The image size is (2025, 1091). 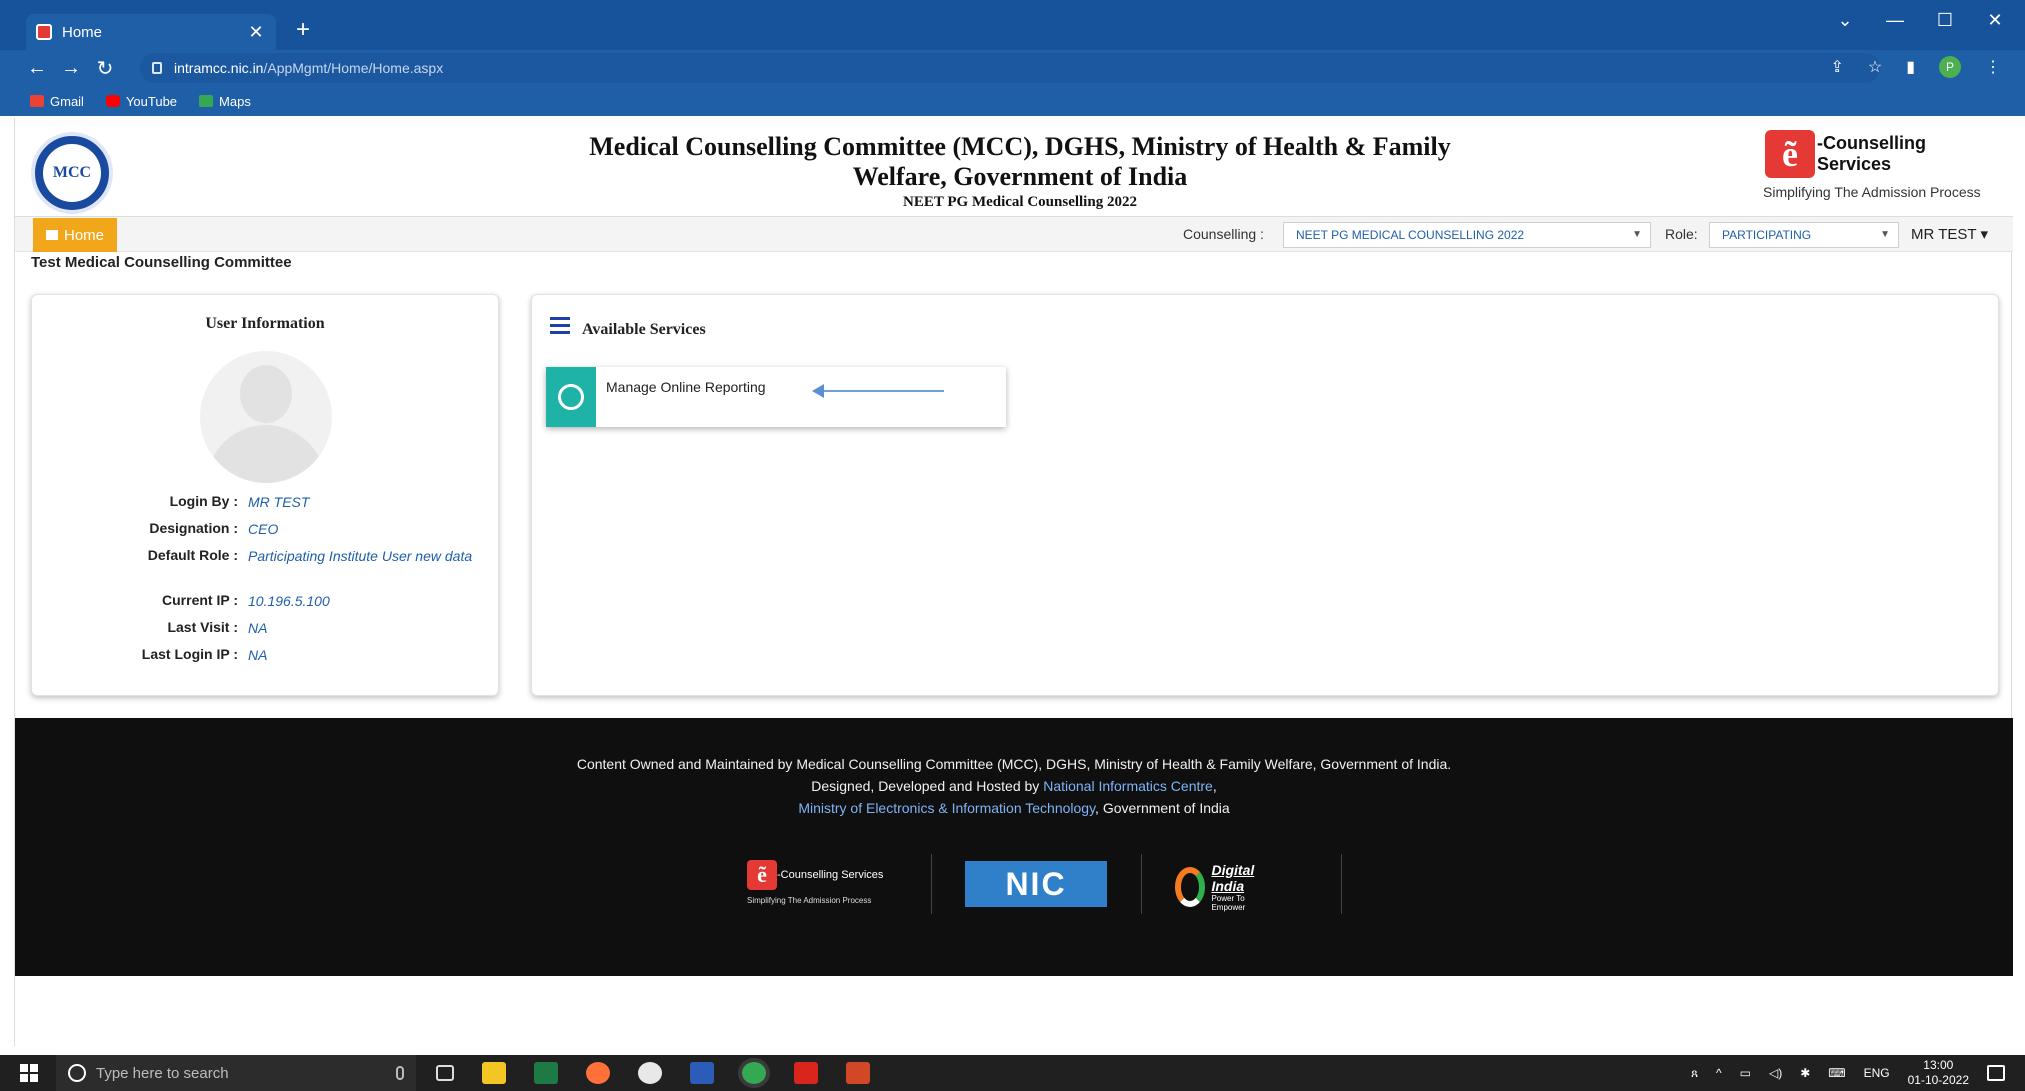 What do you see at coordinates (225, 101) in the screenshot?
I see `bookmark-maps: Maps` at bounding box center [225, 101].